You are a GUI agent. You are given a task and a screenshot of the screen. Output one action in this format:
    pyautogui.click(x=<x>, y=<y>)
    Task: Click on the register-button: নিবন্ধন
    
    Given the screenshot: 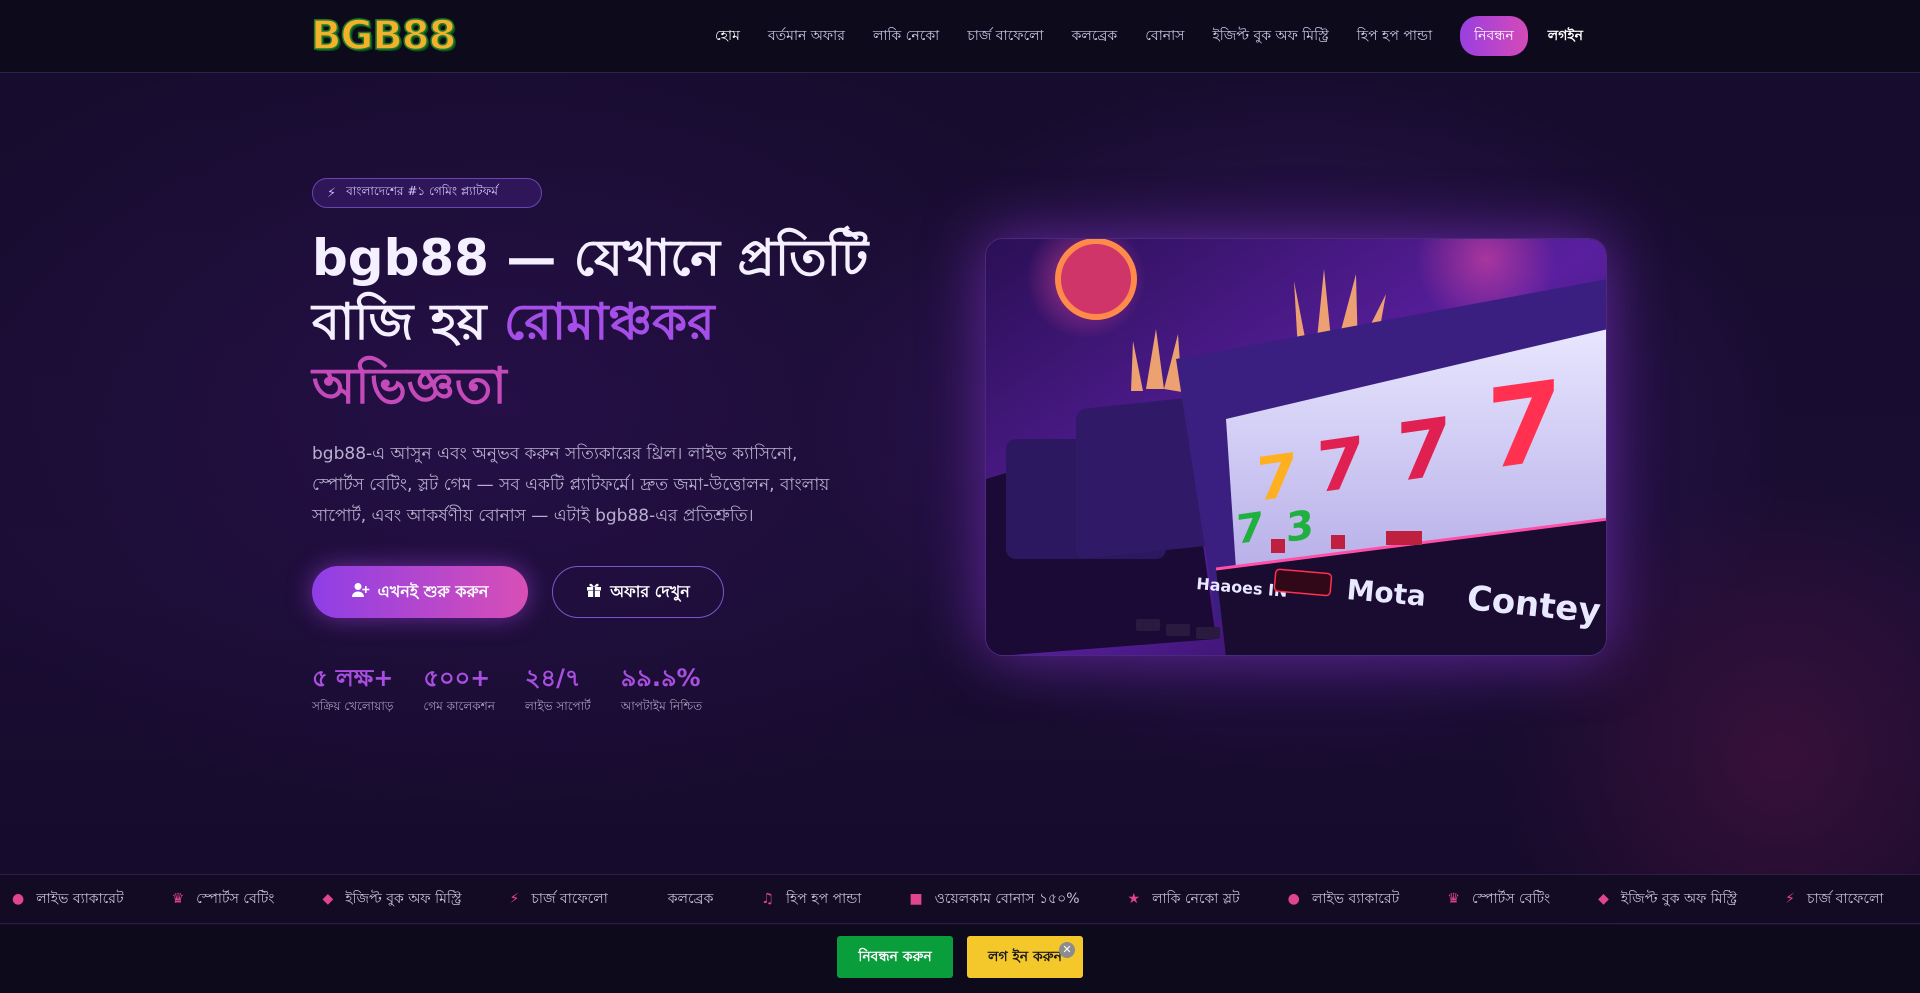 What is the action you would take?
    pyautogui.click(x=1494, y=36)
    